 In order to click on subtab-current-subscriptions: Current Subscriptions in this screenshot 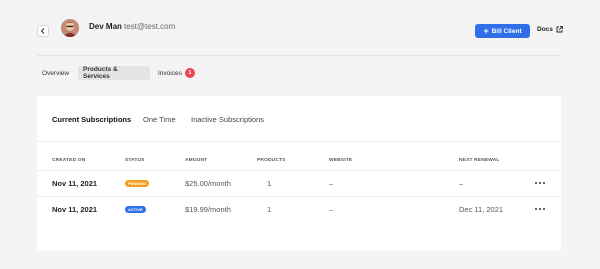, I will do `click(91, 119)`.